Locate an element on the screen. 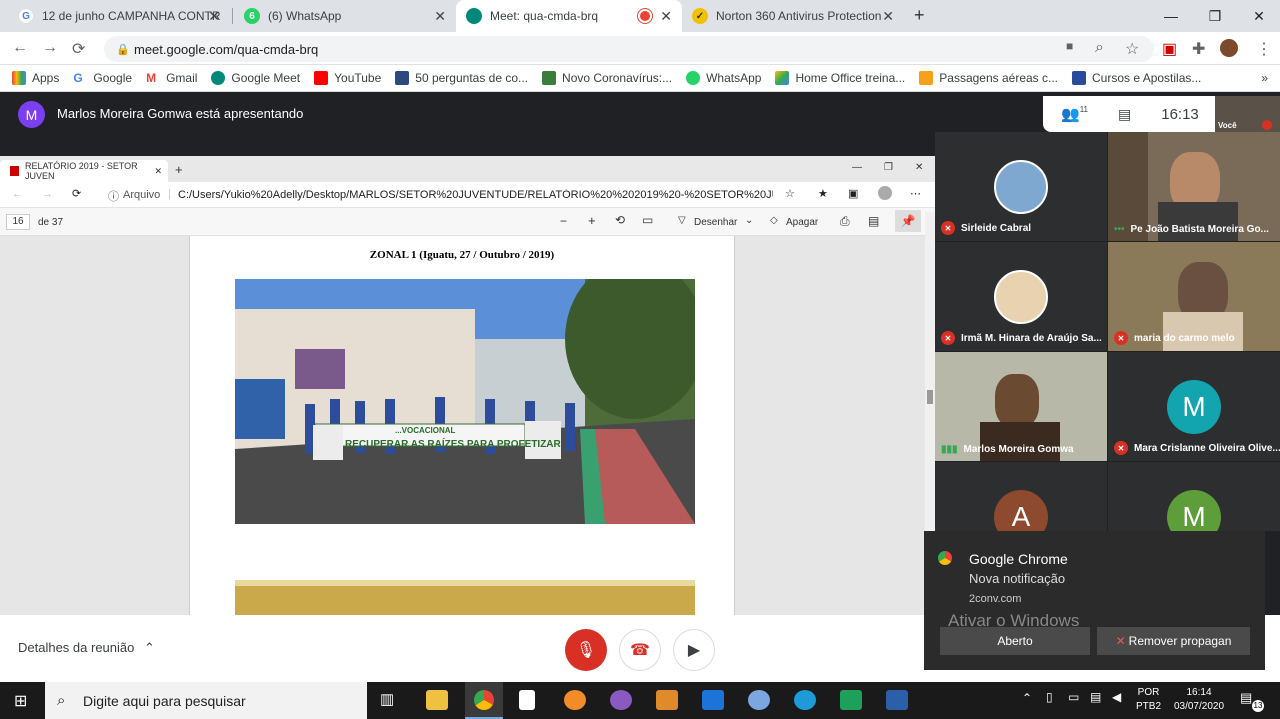  whatsapp-icon is located at coordinates (693, 78).